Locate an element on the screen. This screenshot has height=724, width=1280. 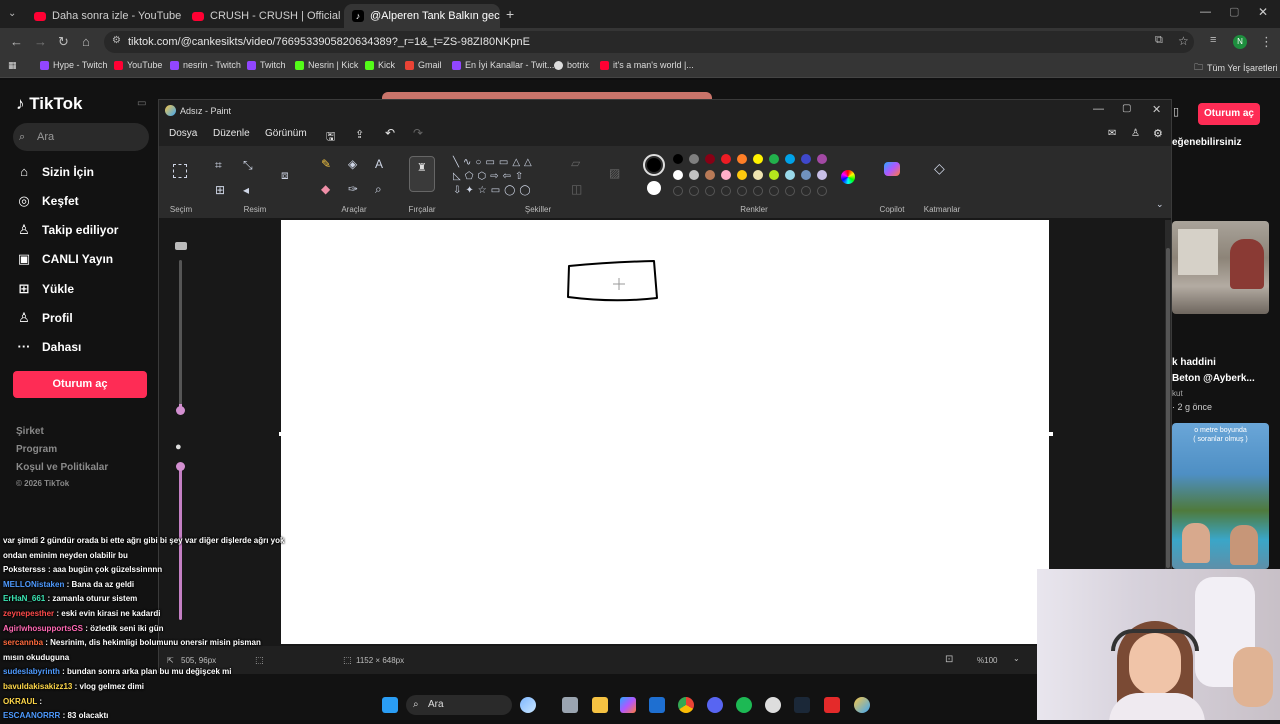
shape-fill-icon: ◫ is located at coordinates (576, 189).